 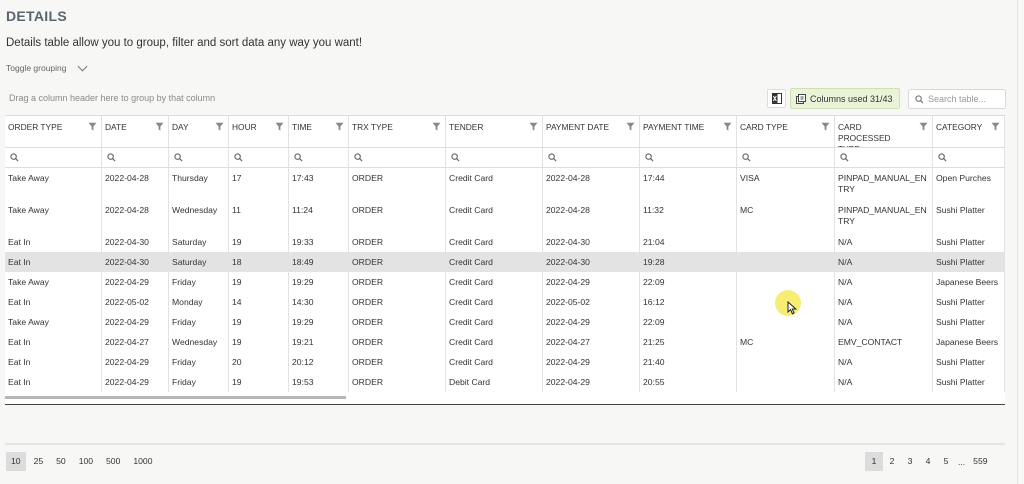 I want to click on toggle-grouping: Toggle grouping, so click(x=46, y=67).